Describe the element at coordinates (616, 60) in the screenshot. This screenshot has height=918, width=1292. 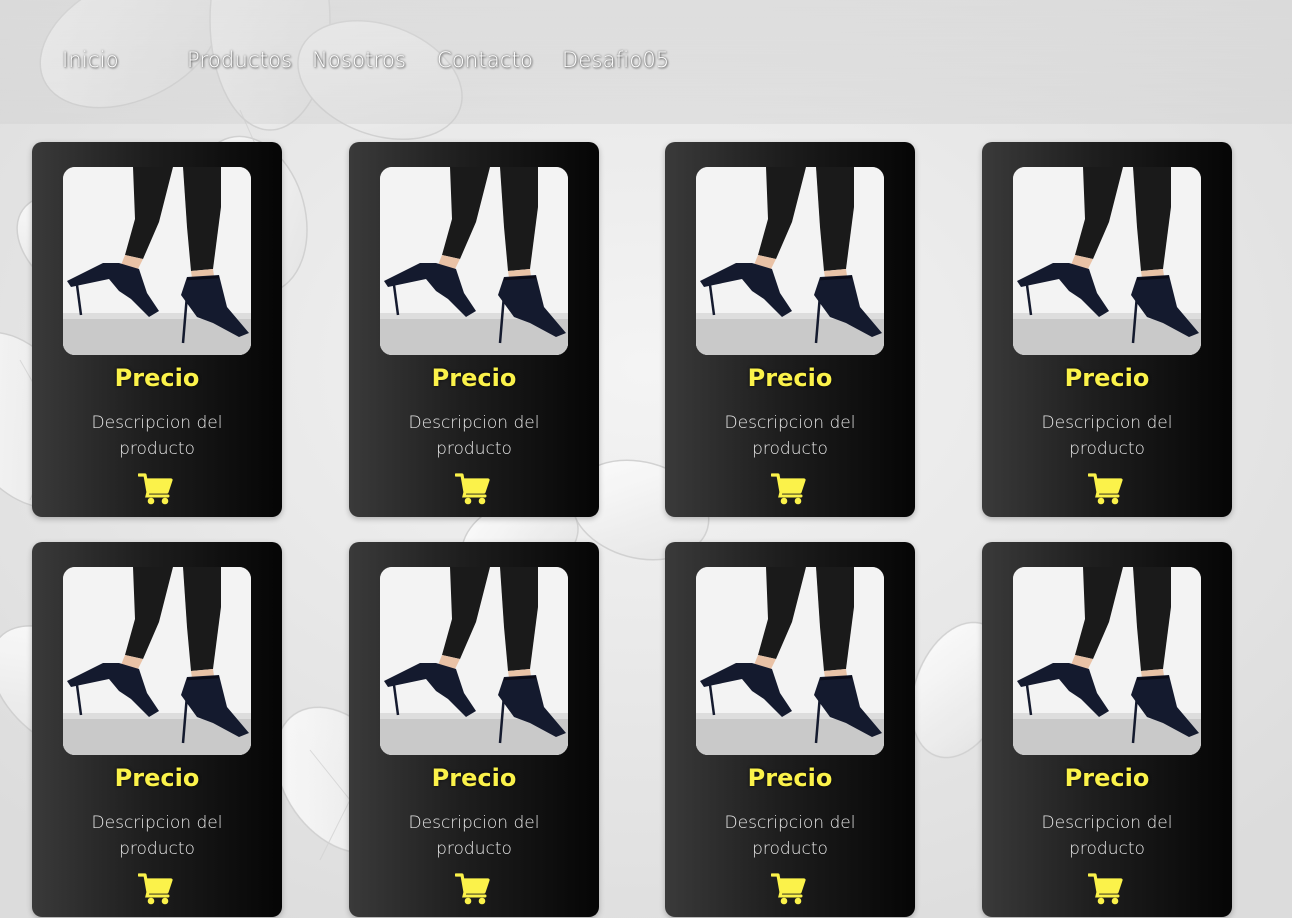
I see `nav-link-desafio05: Desafio05` at that location.